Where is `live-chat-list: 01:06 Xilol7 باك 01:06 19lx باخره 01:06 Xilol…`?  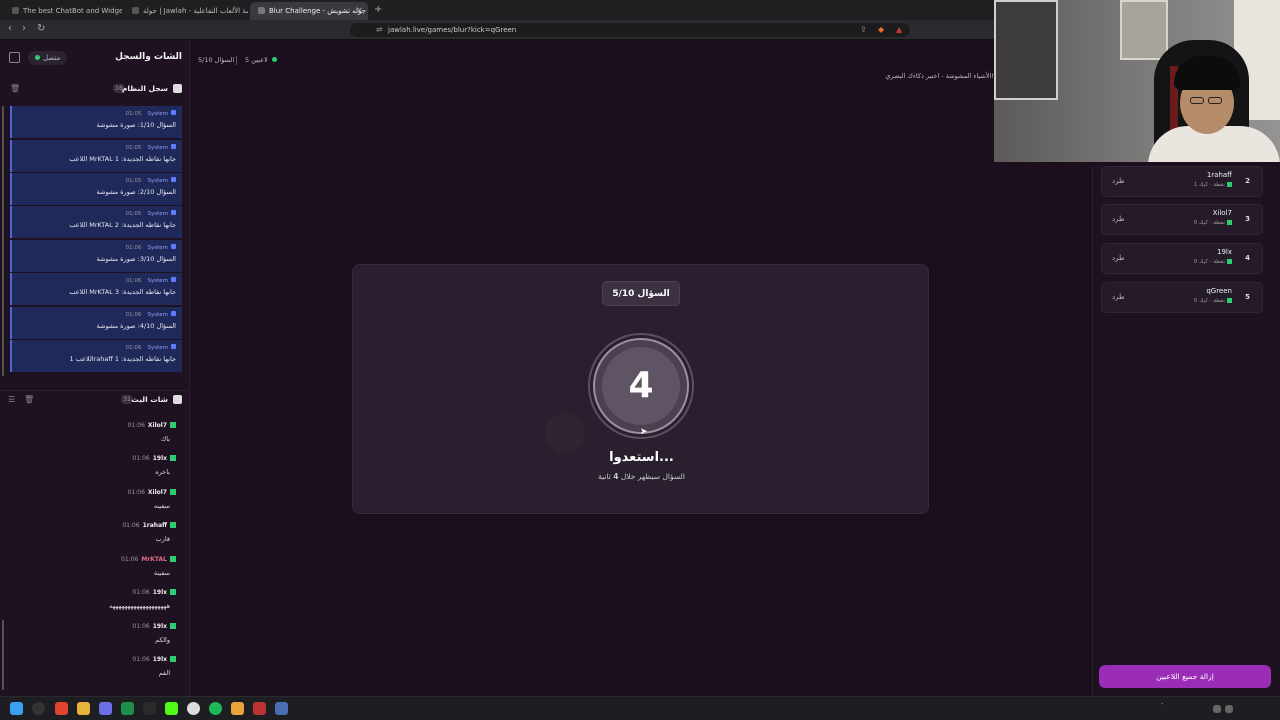
live-chat-list: 01:06 Xilol7 باك 01:06 19lx باخره 01:06 Xilol… is located at coordinates (91, 553).